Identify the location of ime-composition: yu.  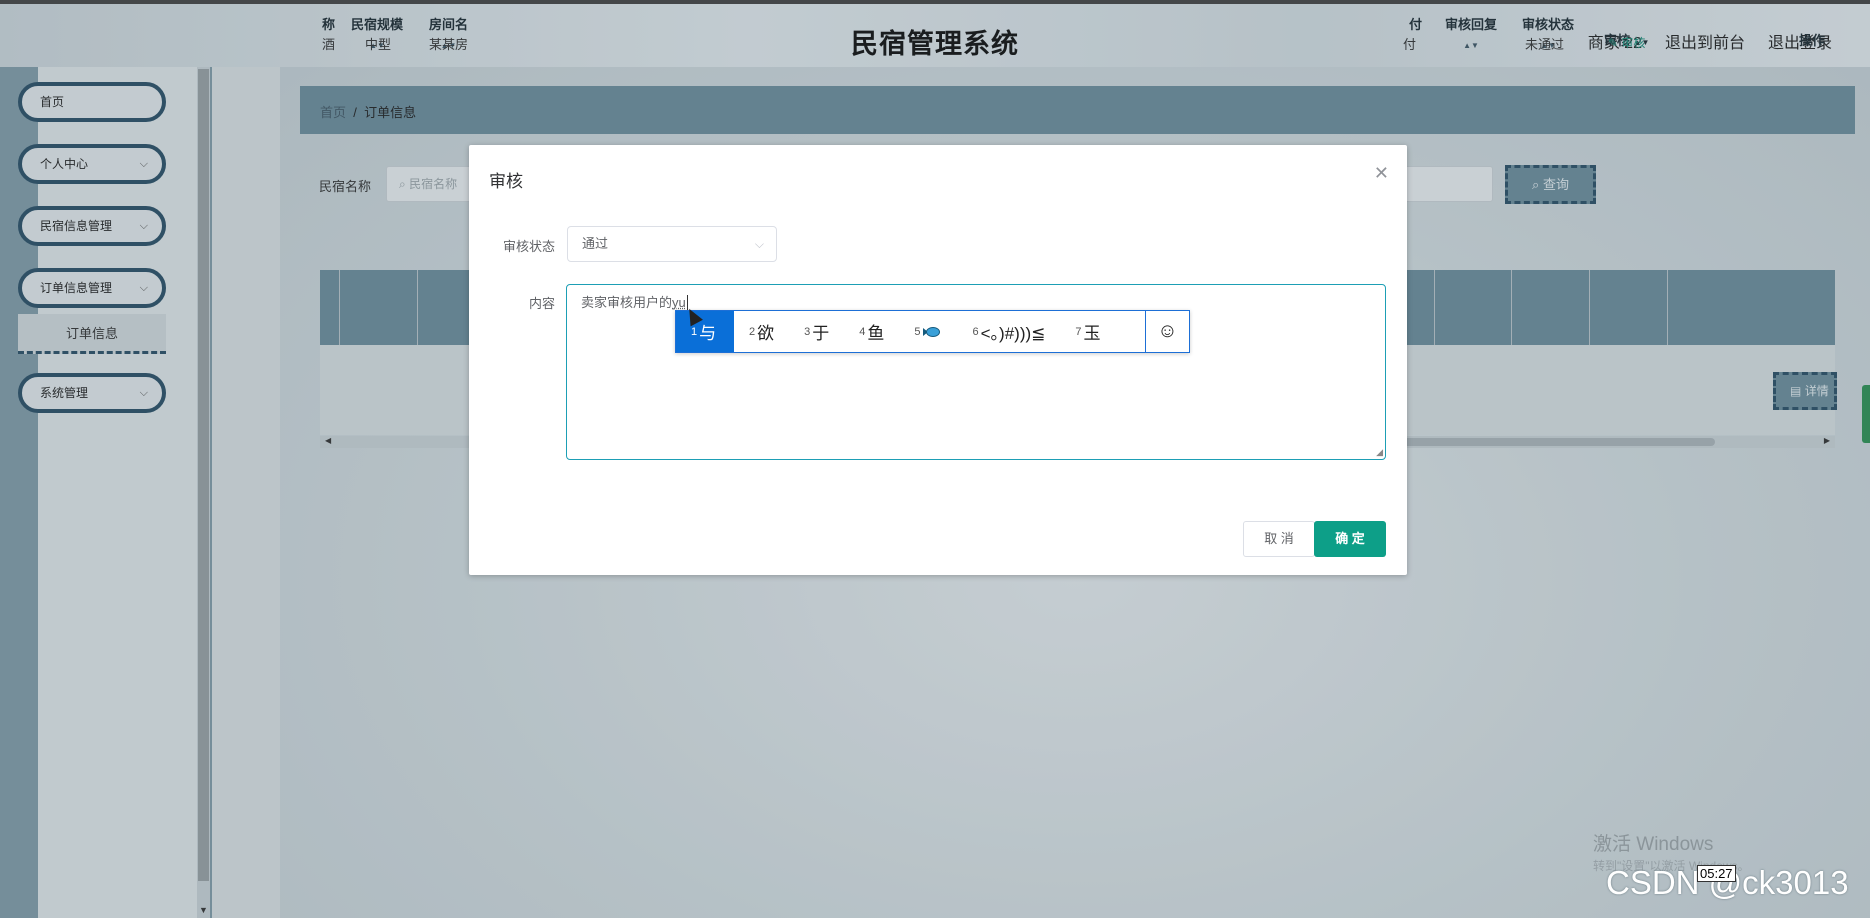
(679, 302).